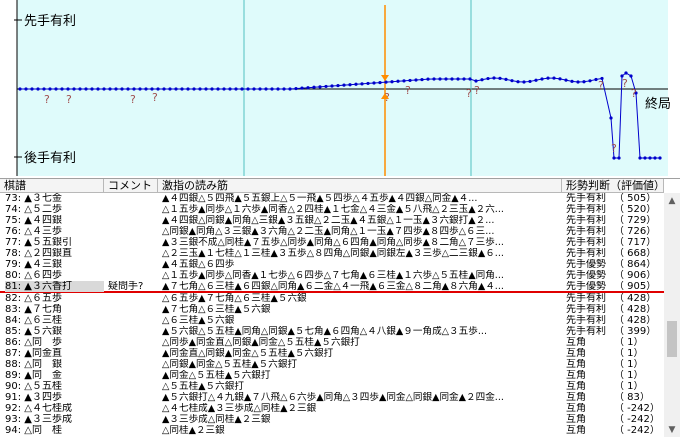 The height and width of the screenshot is (437, 680). Describe the element at coordinates (131, 186) in the screenshot. I see `header-comment: コメント` at that location.